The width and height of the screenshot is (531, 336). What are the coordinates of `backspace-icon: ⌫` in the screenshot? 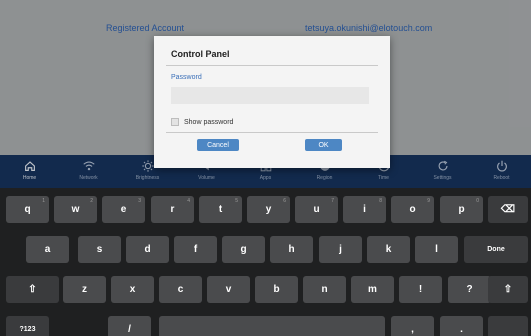 It's located at (508, 209).